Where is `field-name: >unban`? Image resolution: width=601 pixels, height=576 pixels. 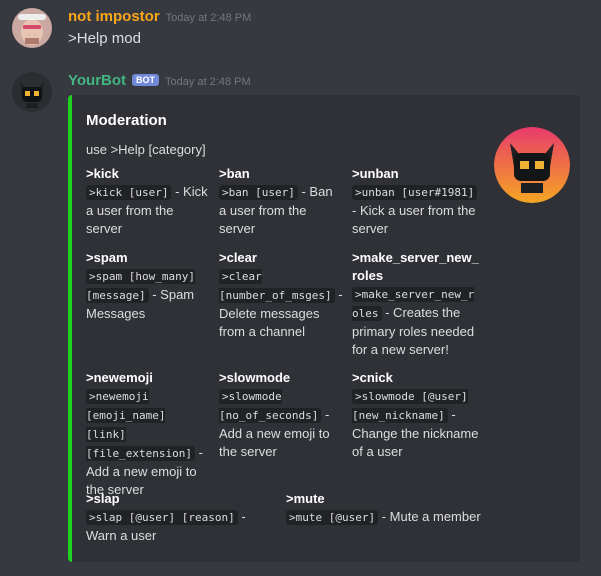
field-name: >unban is located at coordinates (375, 173).